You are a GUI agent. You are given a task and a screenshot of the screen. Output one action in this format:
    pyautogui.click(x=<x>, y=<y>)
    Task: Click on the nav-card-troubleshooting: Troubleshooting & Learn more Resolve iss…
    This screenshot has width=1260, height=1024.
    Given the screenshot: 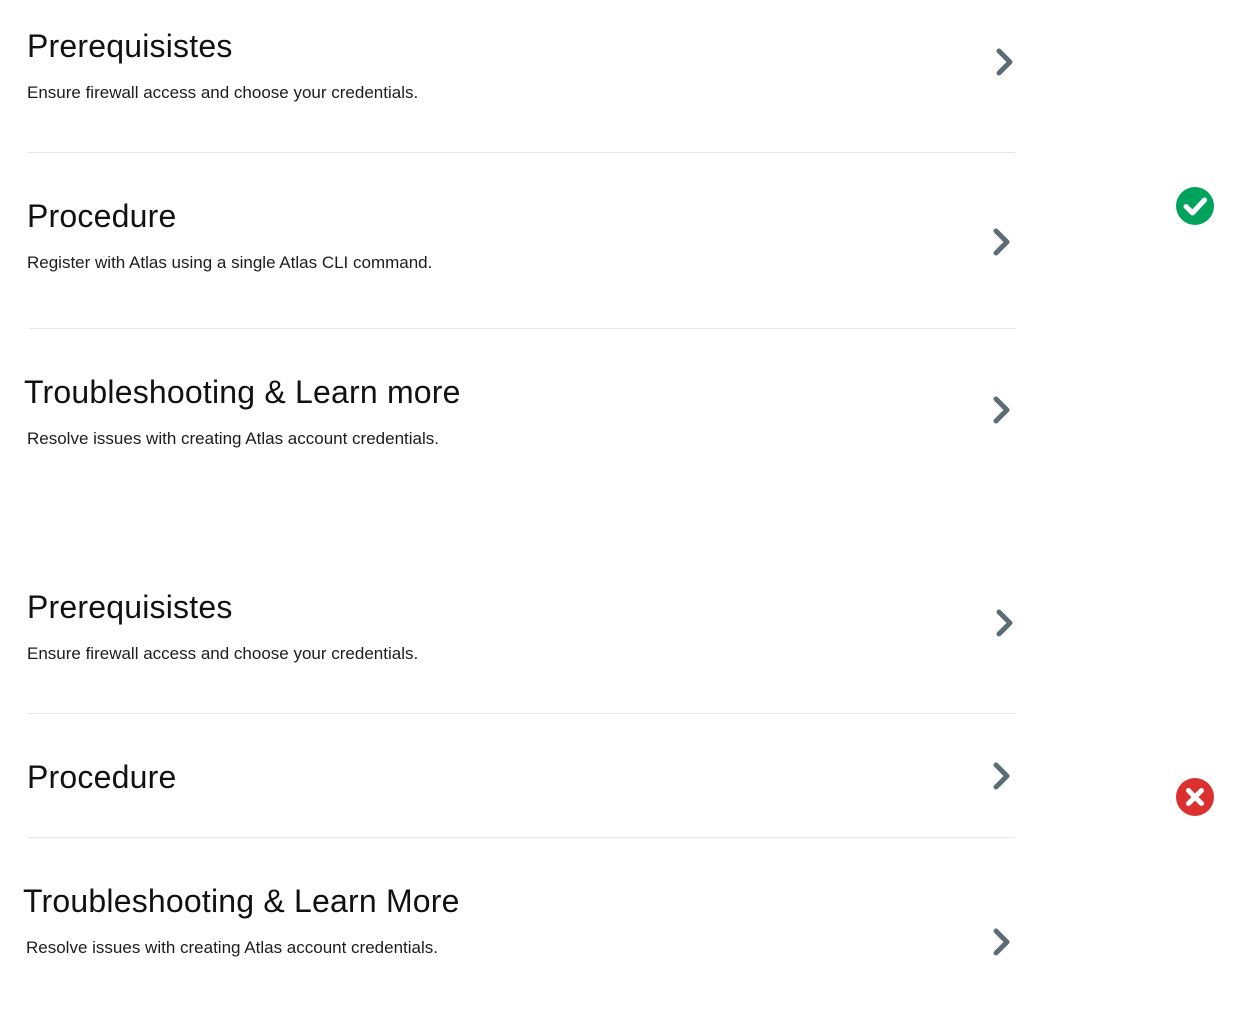 What is the action you would take?
    pyautogui.click(x=520, y=404)
    